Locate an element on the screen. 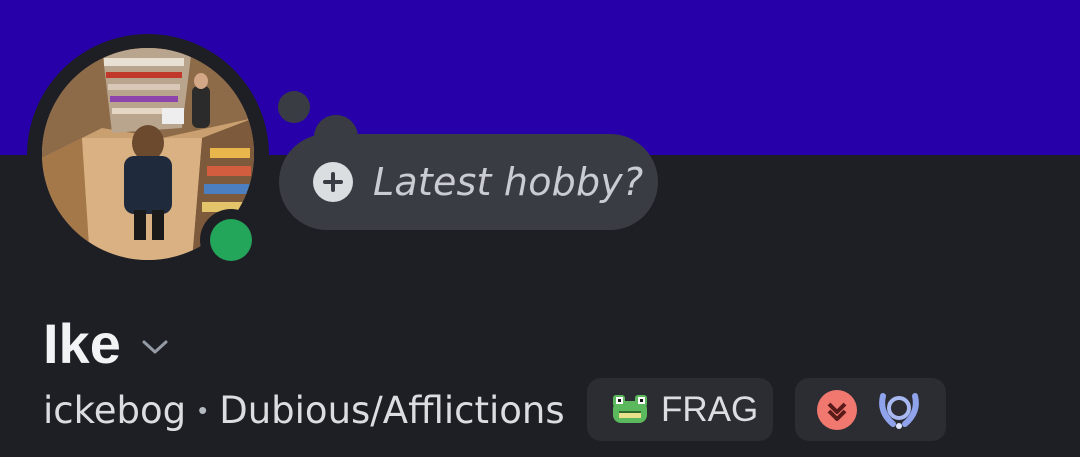 The image size is (1080, 457). pronouns: Dubious/Afflictions is located at coordinates (392, 410).